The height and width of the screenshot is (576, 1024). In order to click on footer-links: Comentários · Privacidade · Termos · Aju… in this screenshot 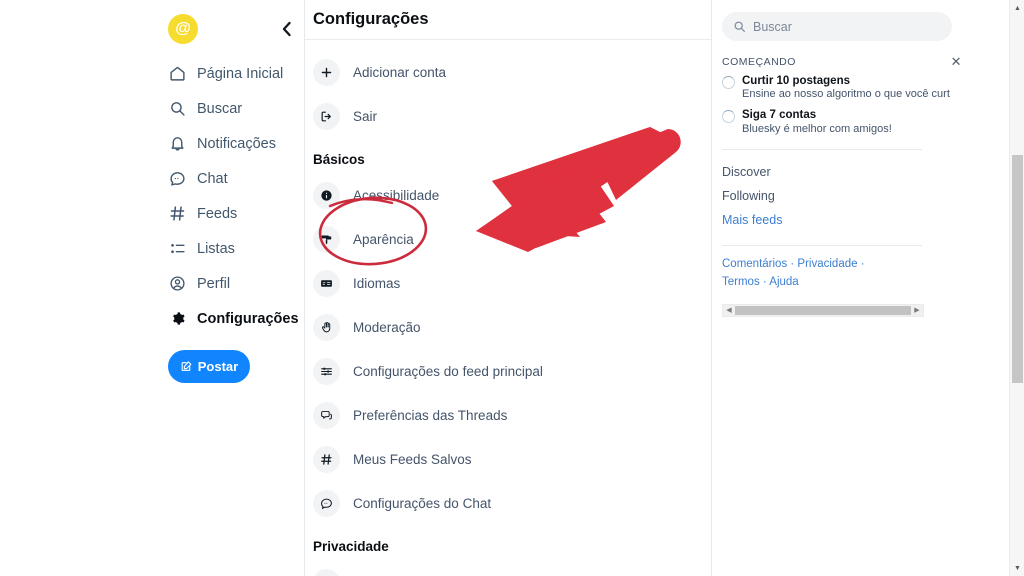, I will do `click(811, 273)`.